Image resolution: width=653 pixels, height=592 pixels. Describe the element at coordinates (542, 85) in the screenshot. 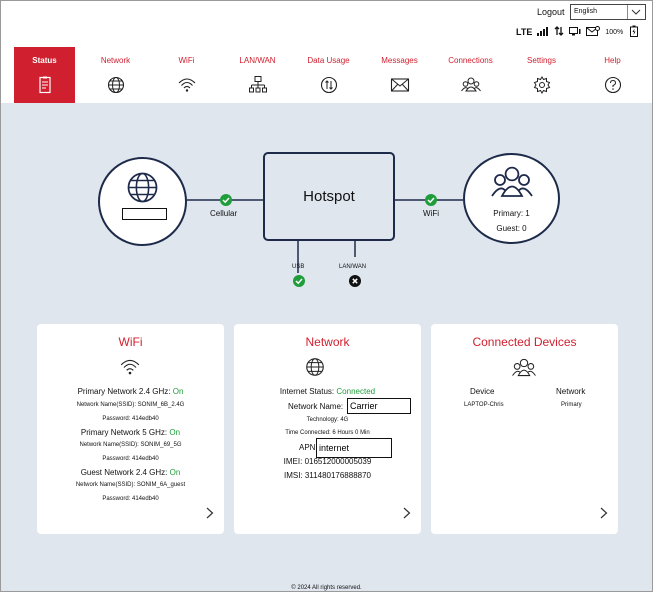

I see `gear-icon` at that location.